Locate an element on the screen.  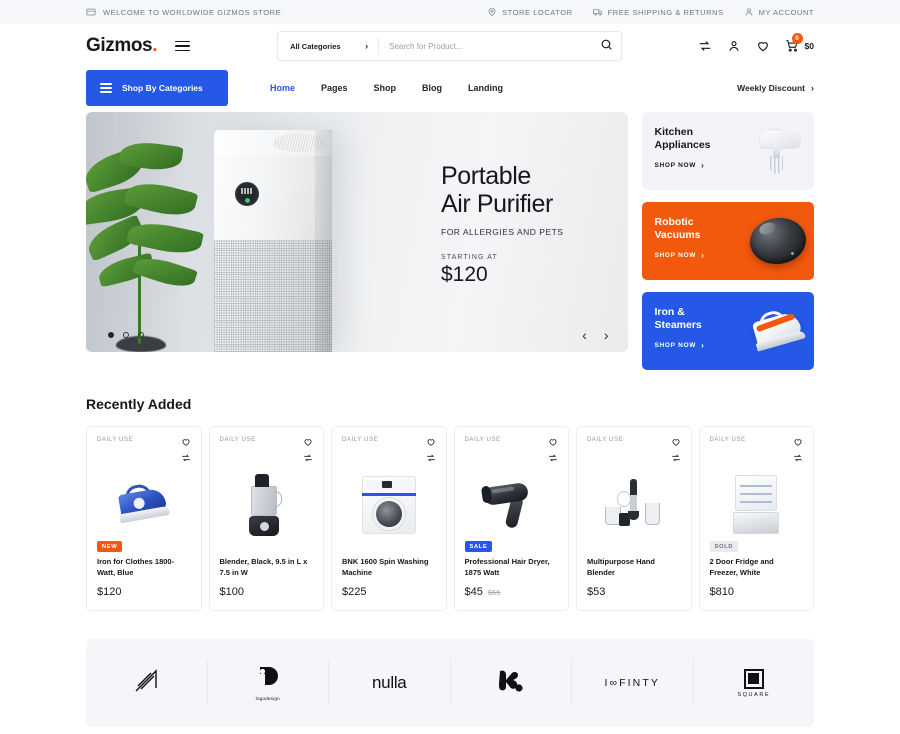
square-logo-label: SQUARE is located at coordinates (754, 694).